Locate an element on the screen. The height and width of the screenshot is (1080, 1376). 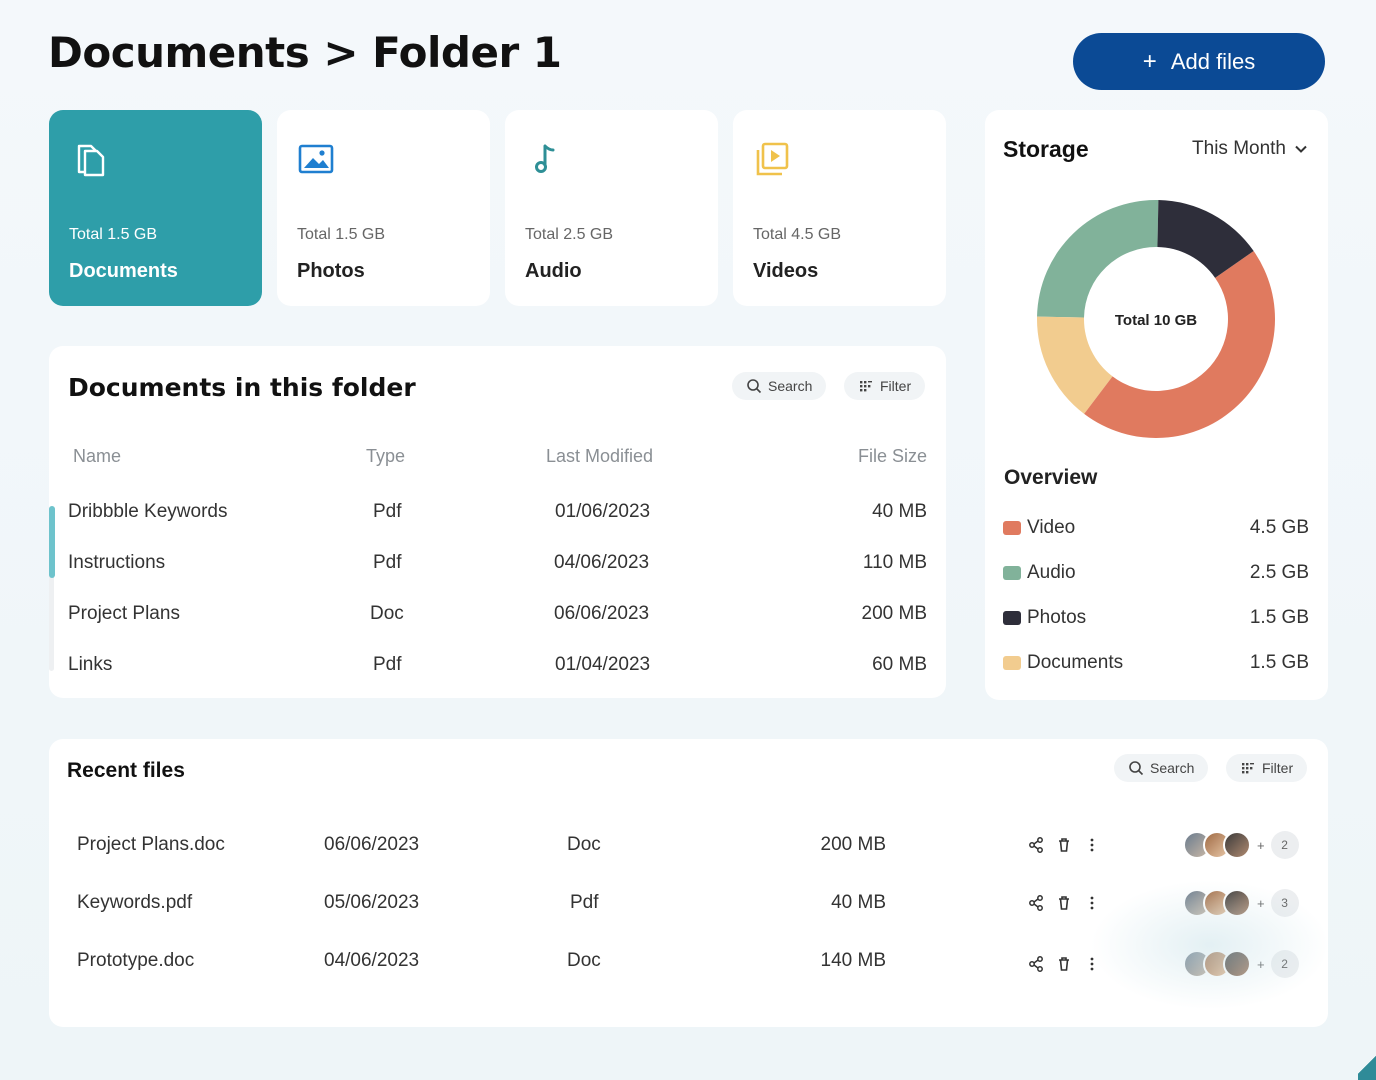
recent-file-name: Prototype.doc is located at coordinates (135, 961).